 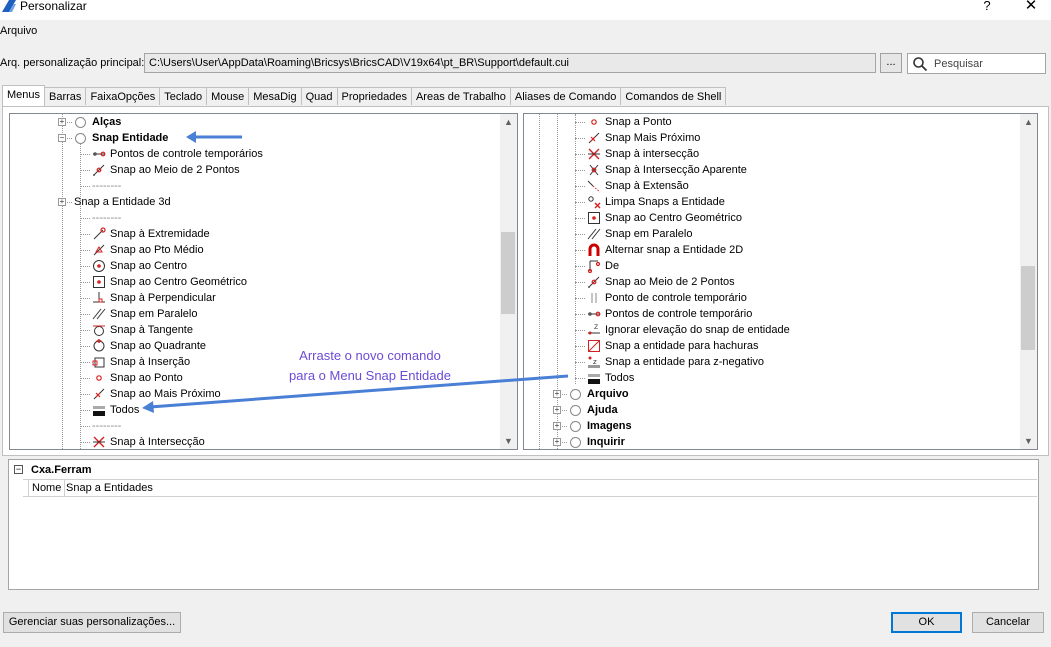 I want to click on tab-bars: Barras, so click(x=65, y=96).